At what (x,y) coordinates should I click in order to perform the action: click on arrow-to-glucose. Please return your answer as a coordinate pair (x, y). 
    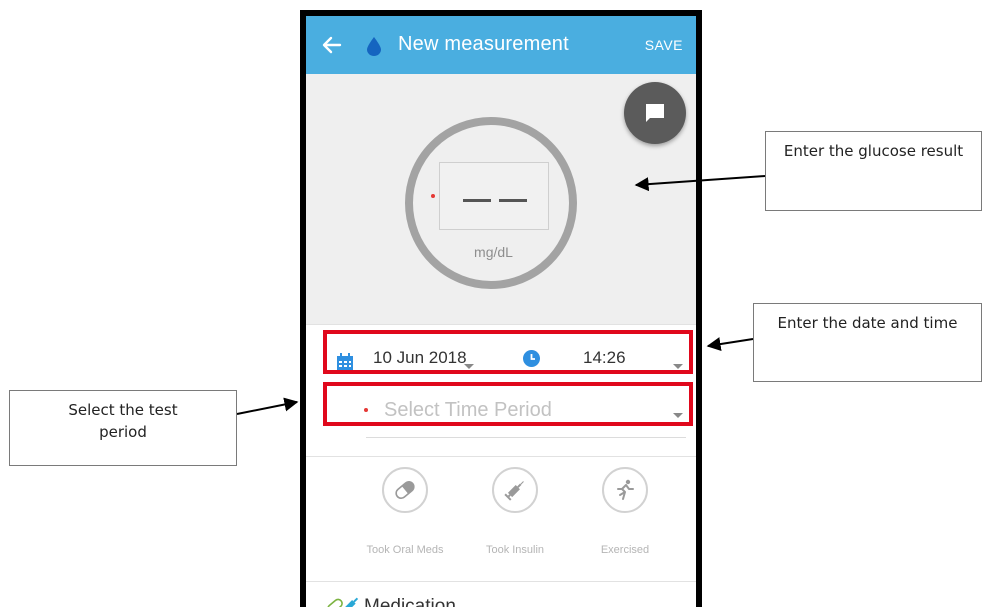
    Looking at the image, I should click on (700, 183).